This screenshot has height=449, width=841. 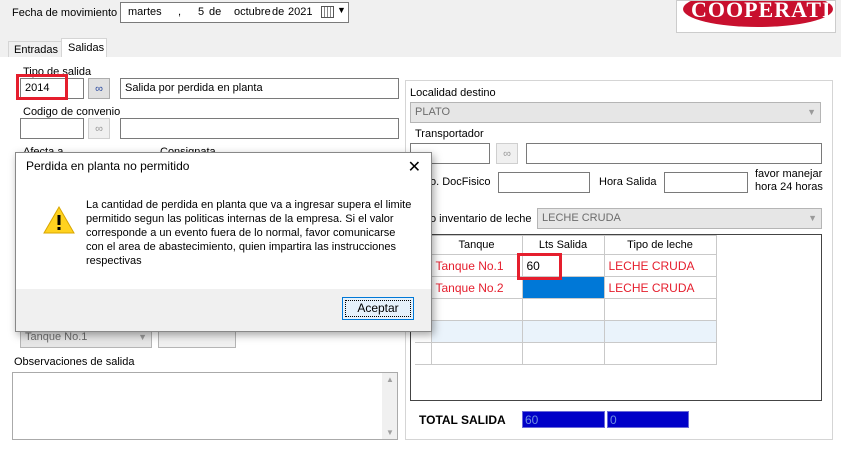 What do you see at coordinates (544, 182) in the screenshot?
I see `docfisico-field` at bounding box center [544, 182].